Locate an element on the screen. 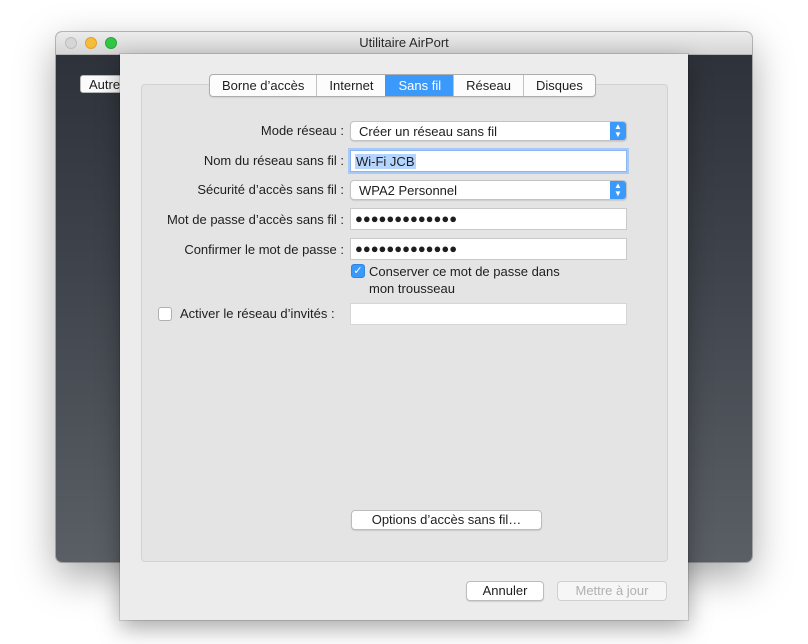  tab-disks: Disques is located at coordinates (558, 85).